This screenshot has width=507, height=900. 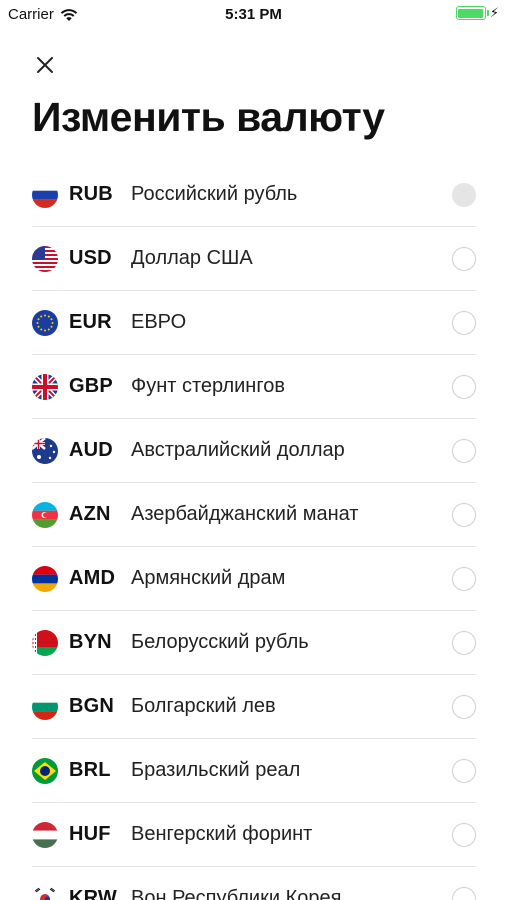 What do you see at coordinates (208, 578) in the screenshot?
I see `currency-name: Армянский драм` at bounding box center [208, 578].